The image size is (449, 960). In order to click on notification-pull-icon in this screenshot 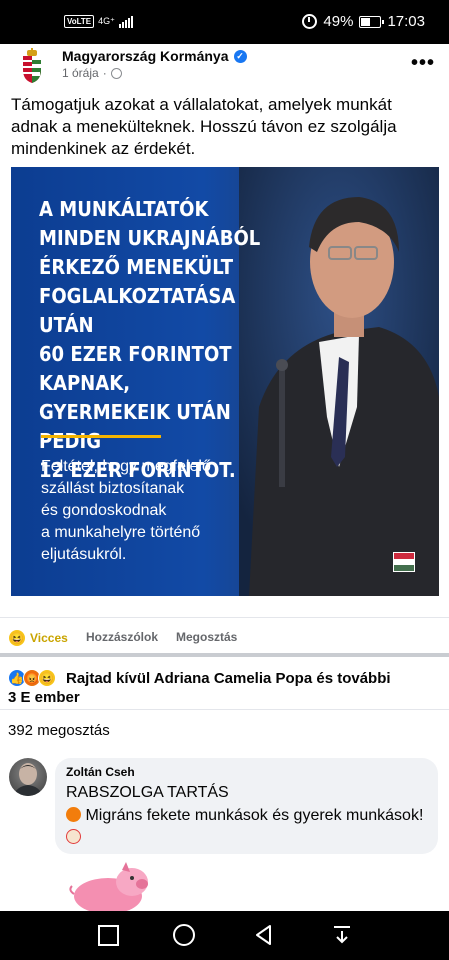, I will do `click(342, 935)`.